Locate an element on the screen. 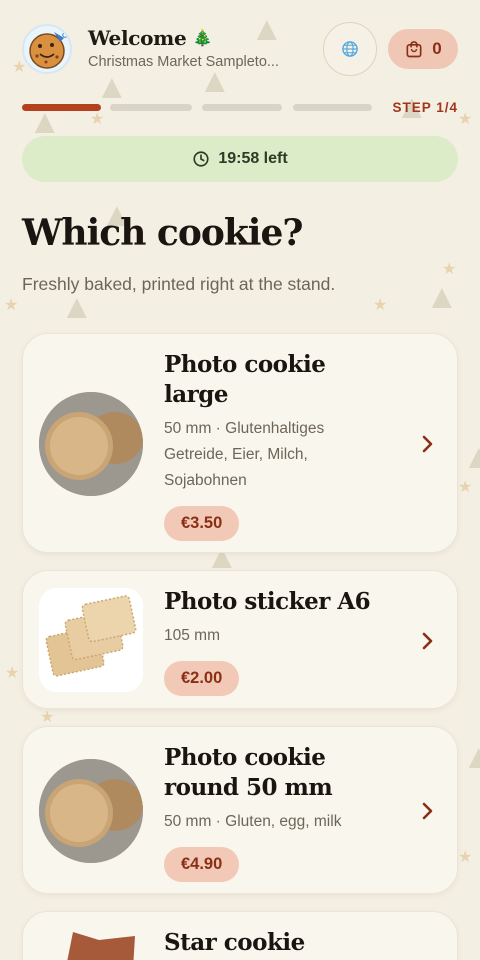 This screenshot has height=960, width=480. product-details: 50 mm · Gluten, egg, milk is located at coordinates (253, 821).